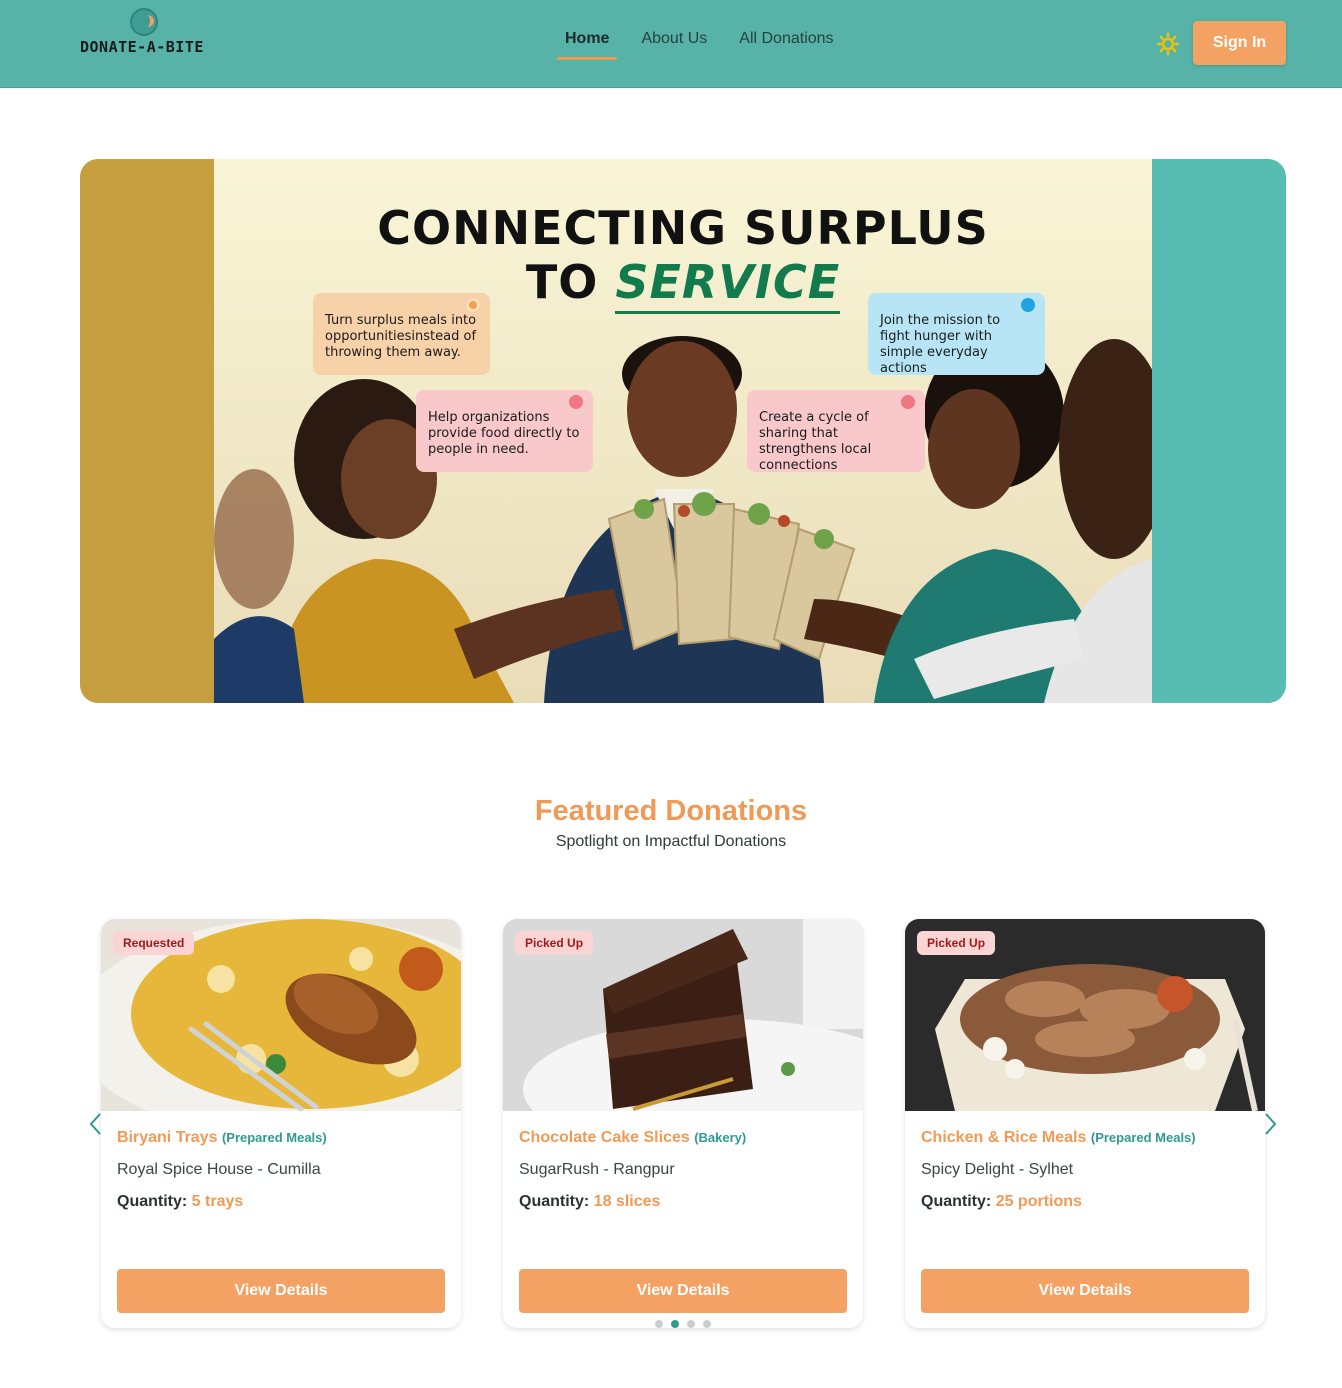 This screenshot has width=1342, height=1388. I want to click on donation-quantity: Quantity: 18 slices, so click(589, 1202).